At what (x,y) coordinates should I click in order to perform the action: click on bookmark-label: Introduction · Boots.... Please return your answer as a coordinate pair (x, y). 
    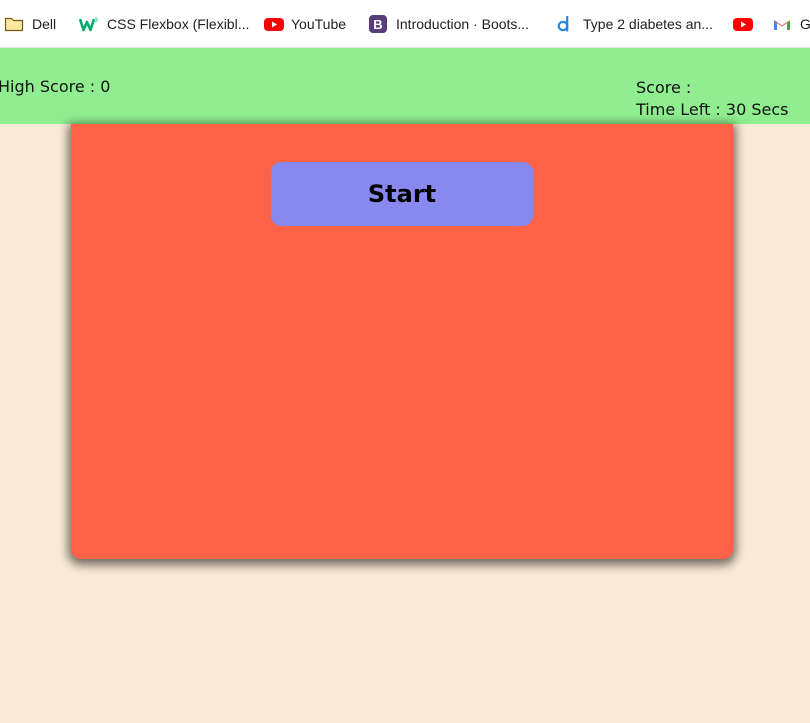
    Looking at the image, I should click on (463, 24).